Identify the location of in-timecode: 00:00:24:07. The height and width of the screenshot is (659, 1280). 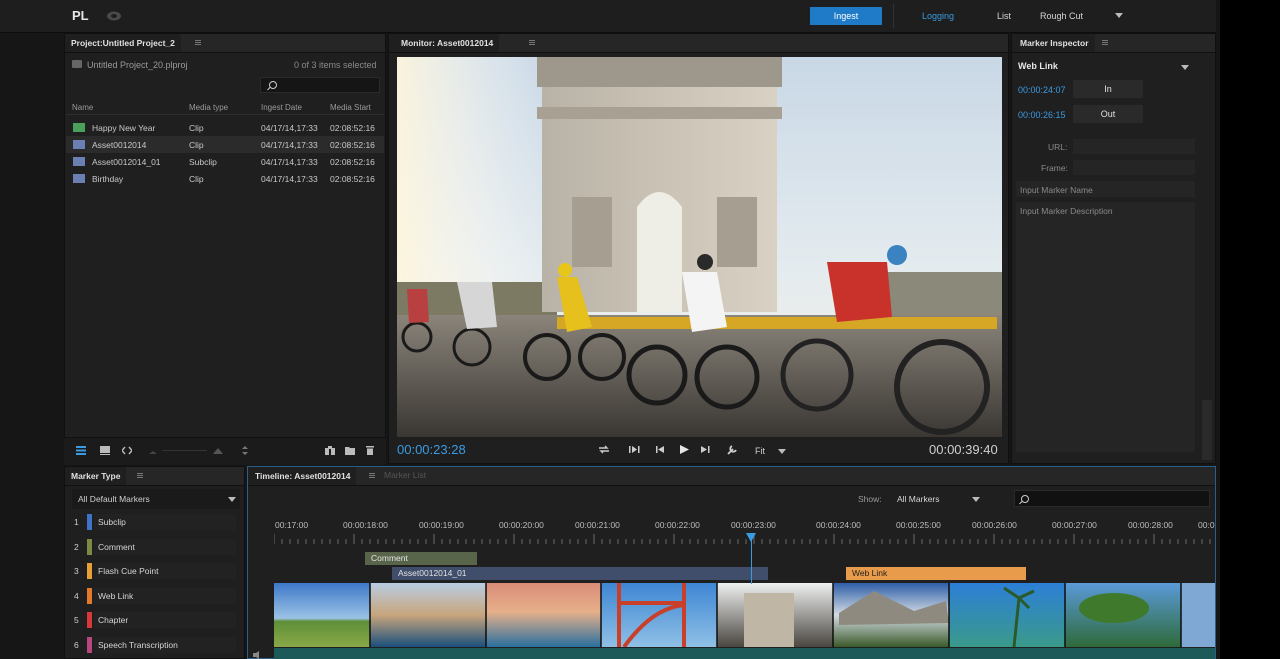
(1042, 90).